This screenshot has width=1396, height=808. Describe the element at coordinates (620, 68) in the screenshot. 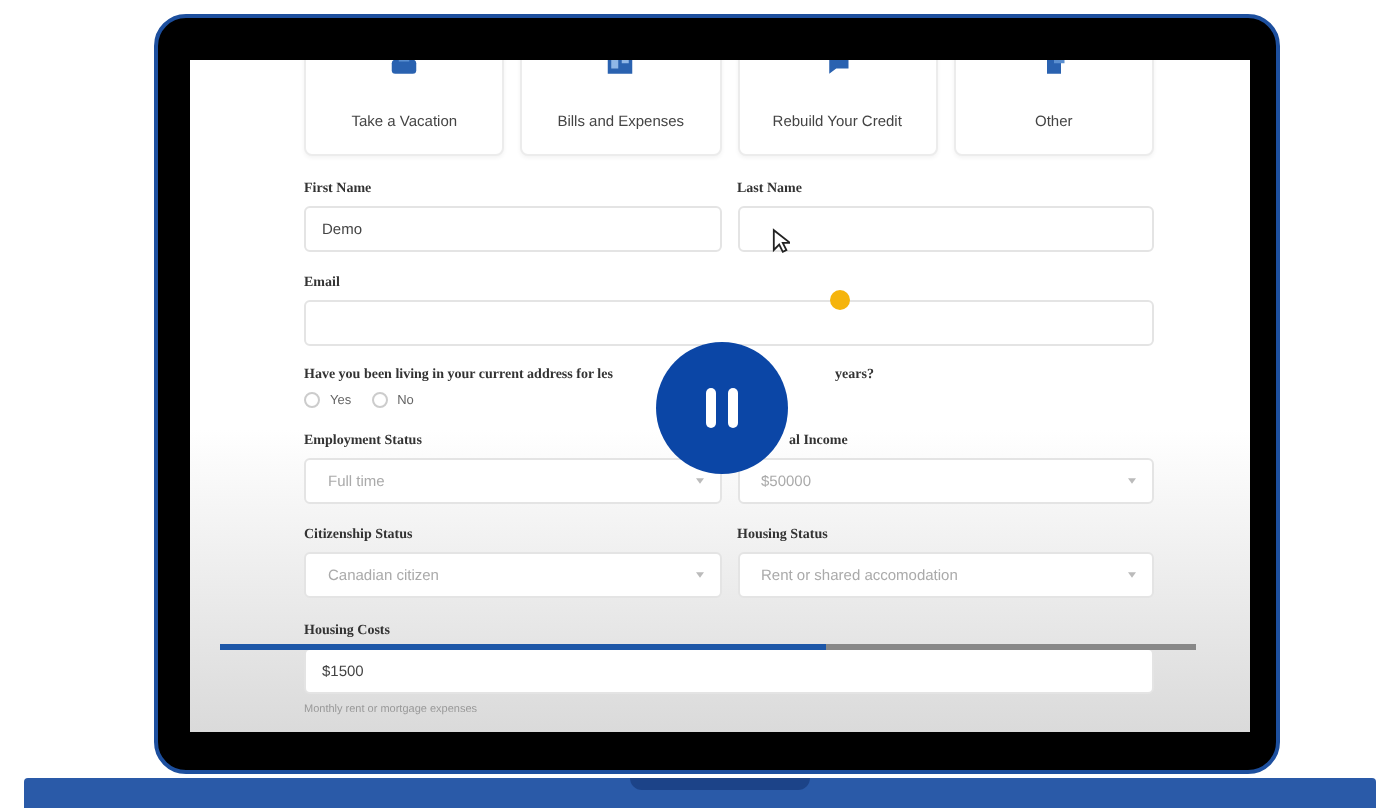

I see `document-icon` at that location.